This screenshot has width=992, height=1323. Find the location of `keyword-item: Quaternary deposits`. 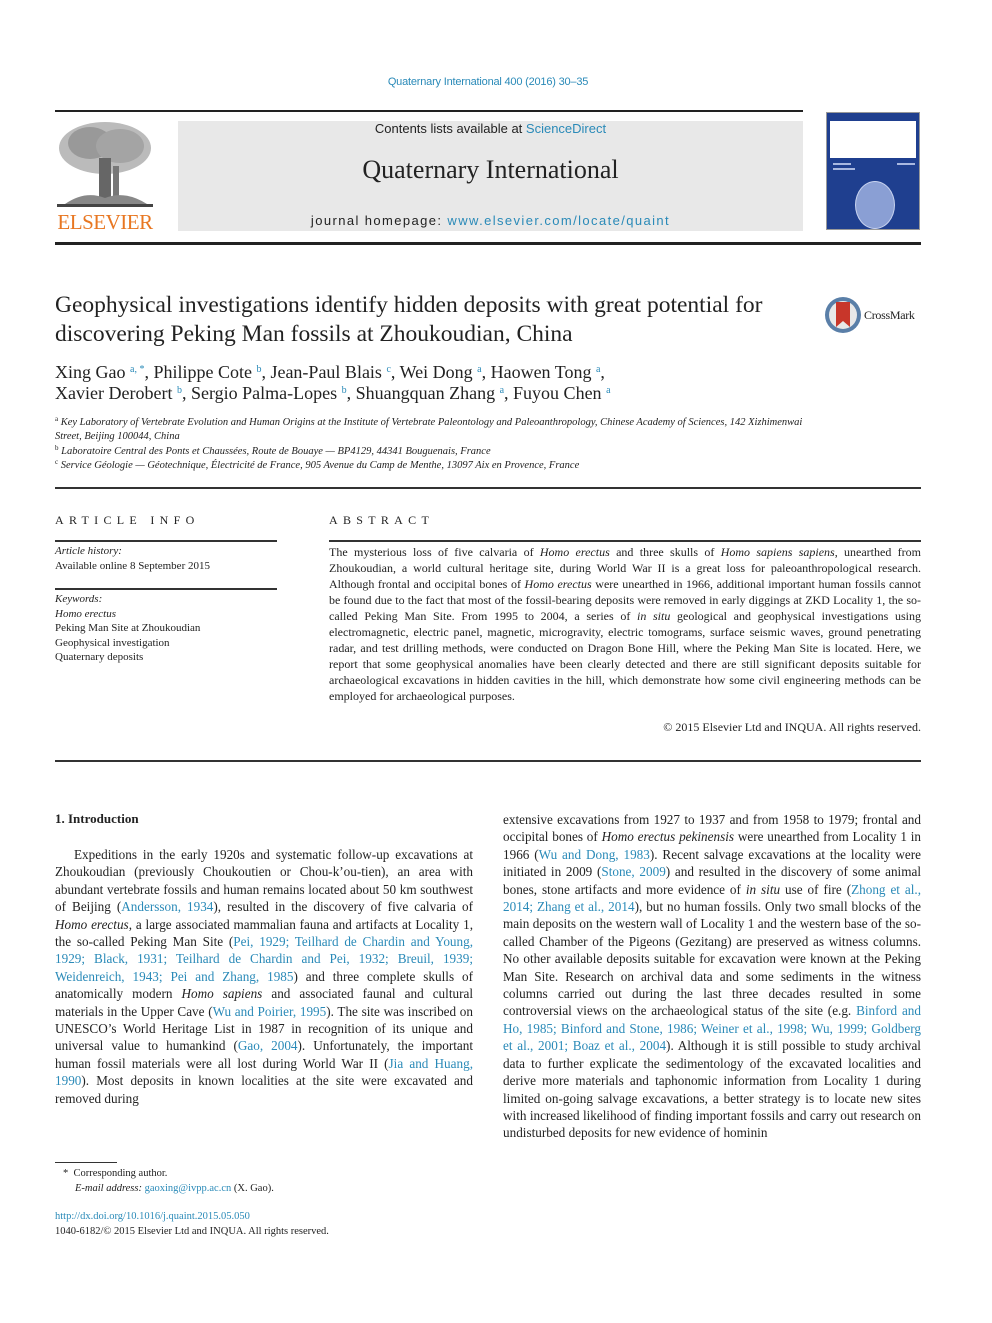

keyword-item: Quaternary deposits is located at coordinates (99, 657).